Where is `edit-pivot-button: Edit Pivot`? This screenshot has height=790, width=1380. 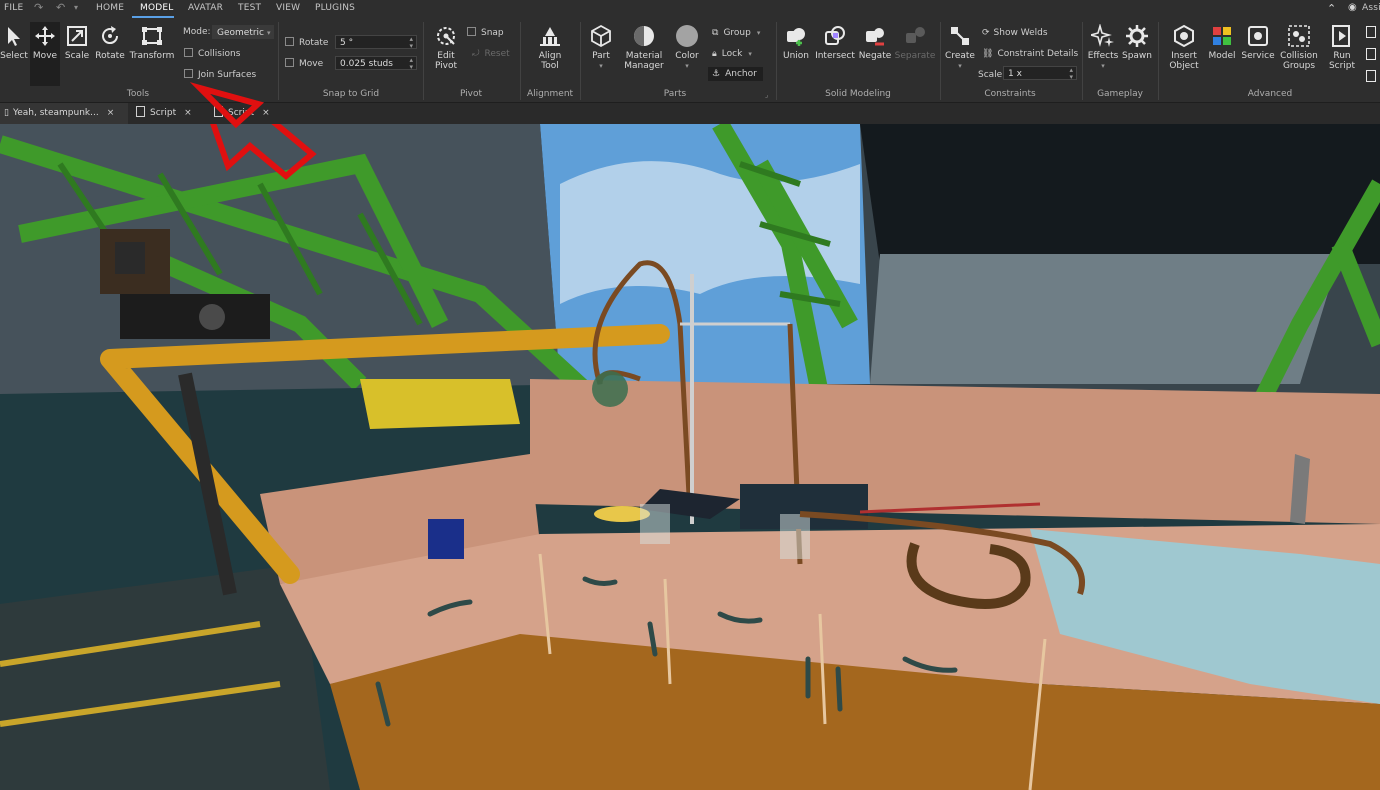
edit-pivot-button: Edit Pivot is located at coordinates (446, 47).